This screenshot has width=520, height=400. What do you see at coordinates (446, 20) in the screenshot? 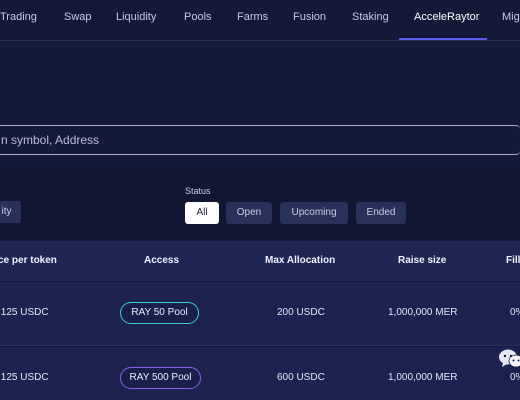
I see `nav-item-acceleraytor: AcceleRaytor` at bounding box center [446, 20].